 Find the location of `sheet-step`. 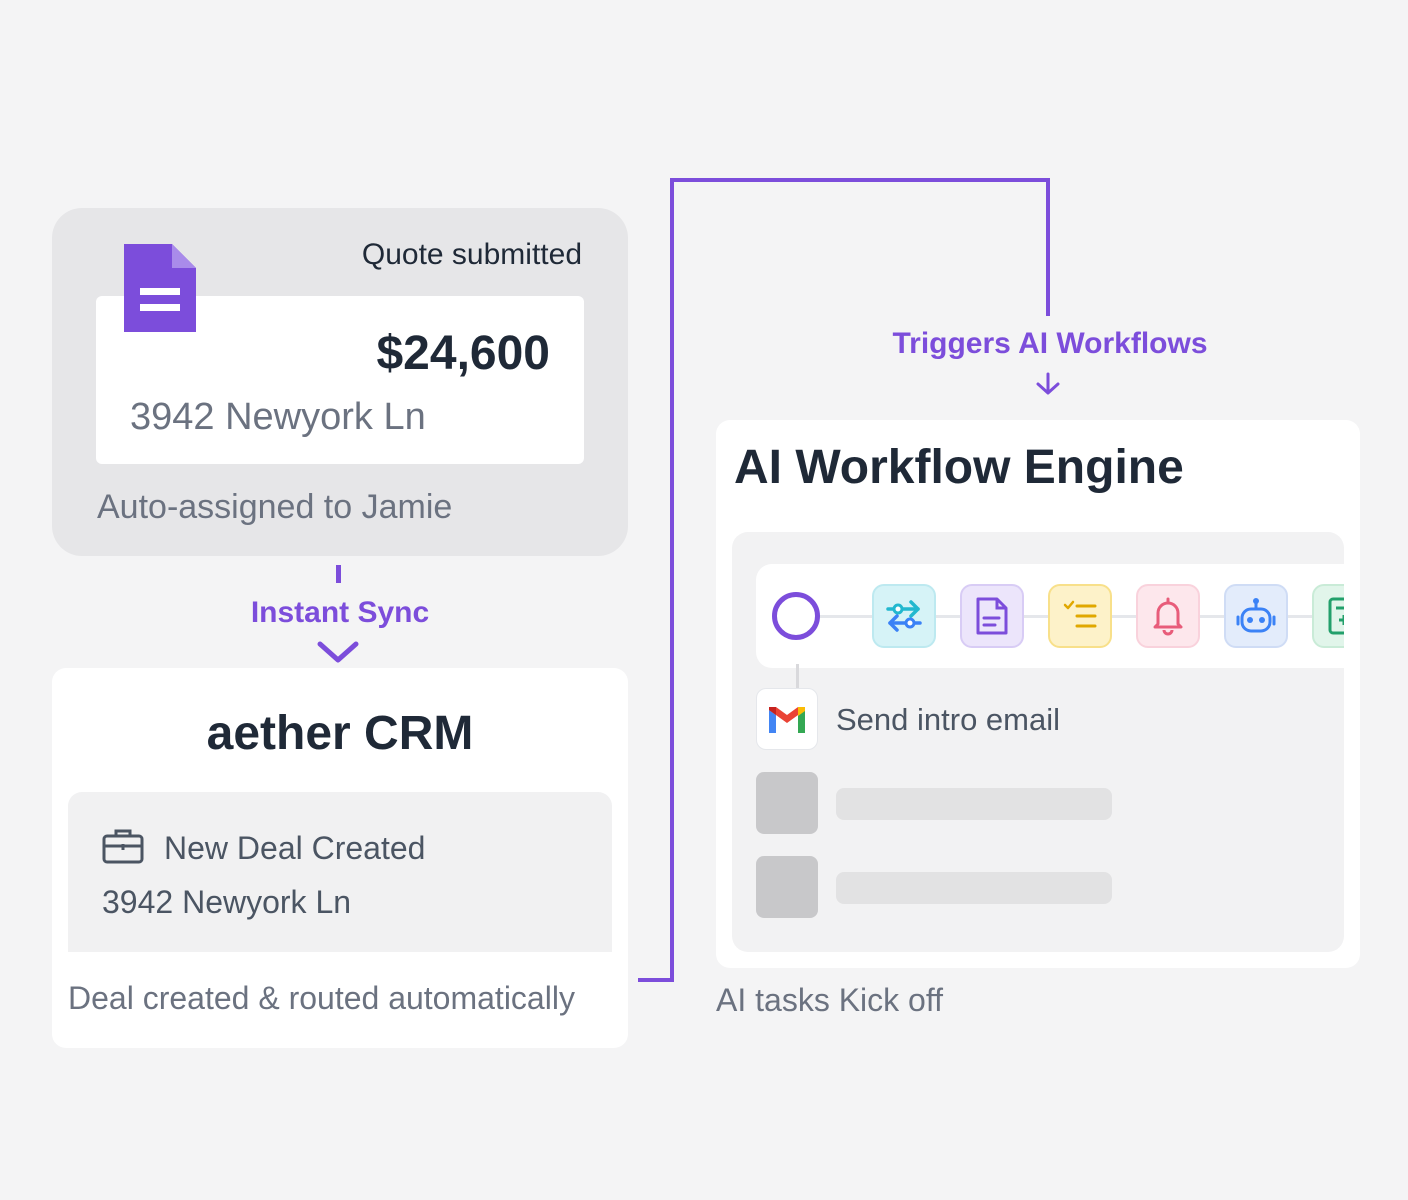

sheet-step is located at coordinates (1328, 616).